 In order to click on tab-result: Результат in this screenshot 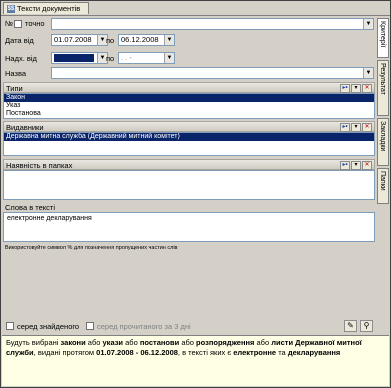, I will do `click(383, 88)`.